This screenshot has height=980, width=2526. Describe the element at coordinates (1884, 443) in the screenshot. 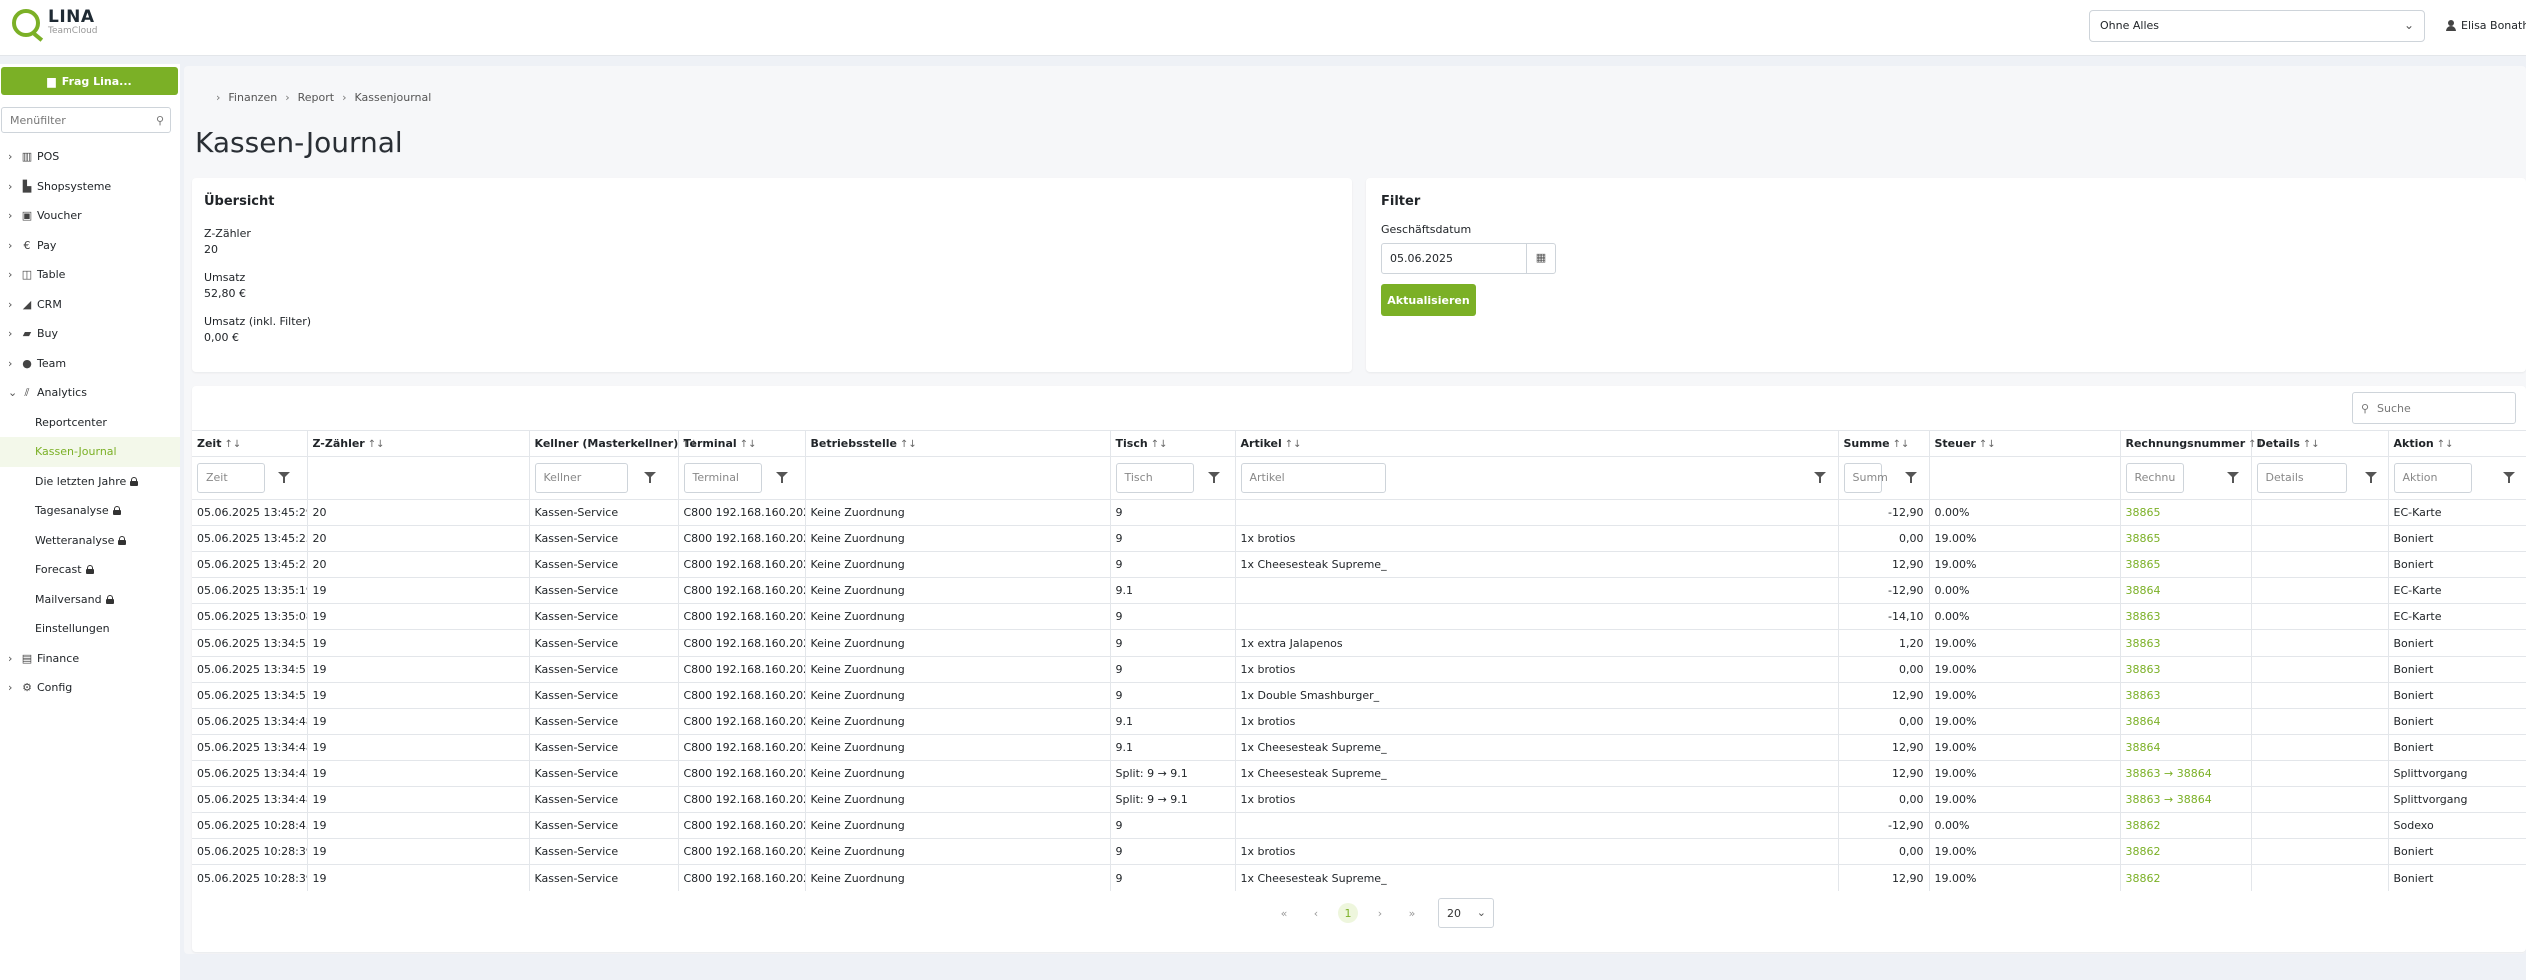

I see `column-header: Summe ↑↓` at that location.